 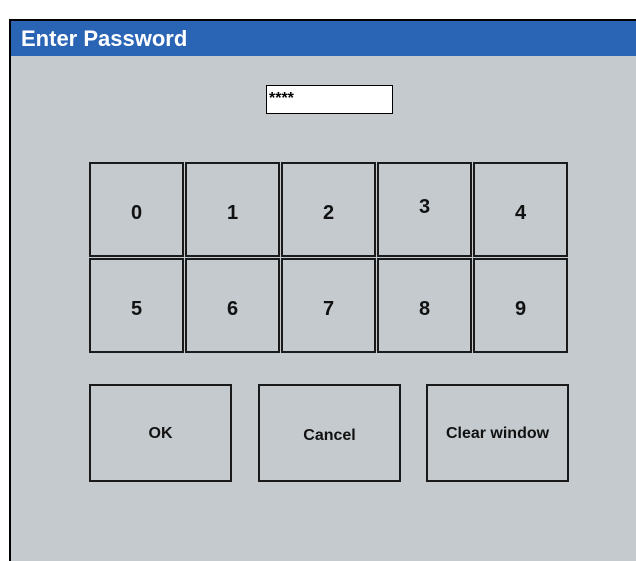 What do you see at coordinates (232, 213) in the screenshot?
I see `key-1-label: 1` at bounding box center [232, 213].